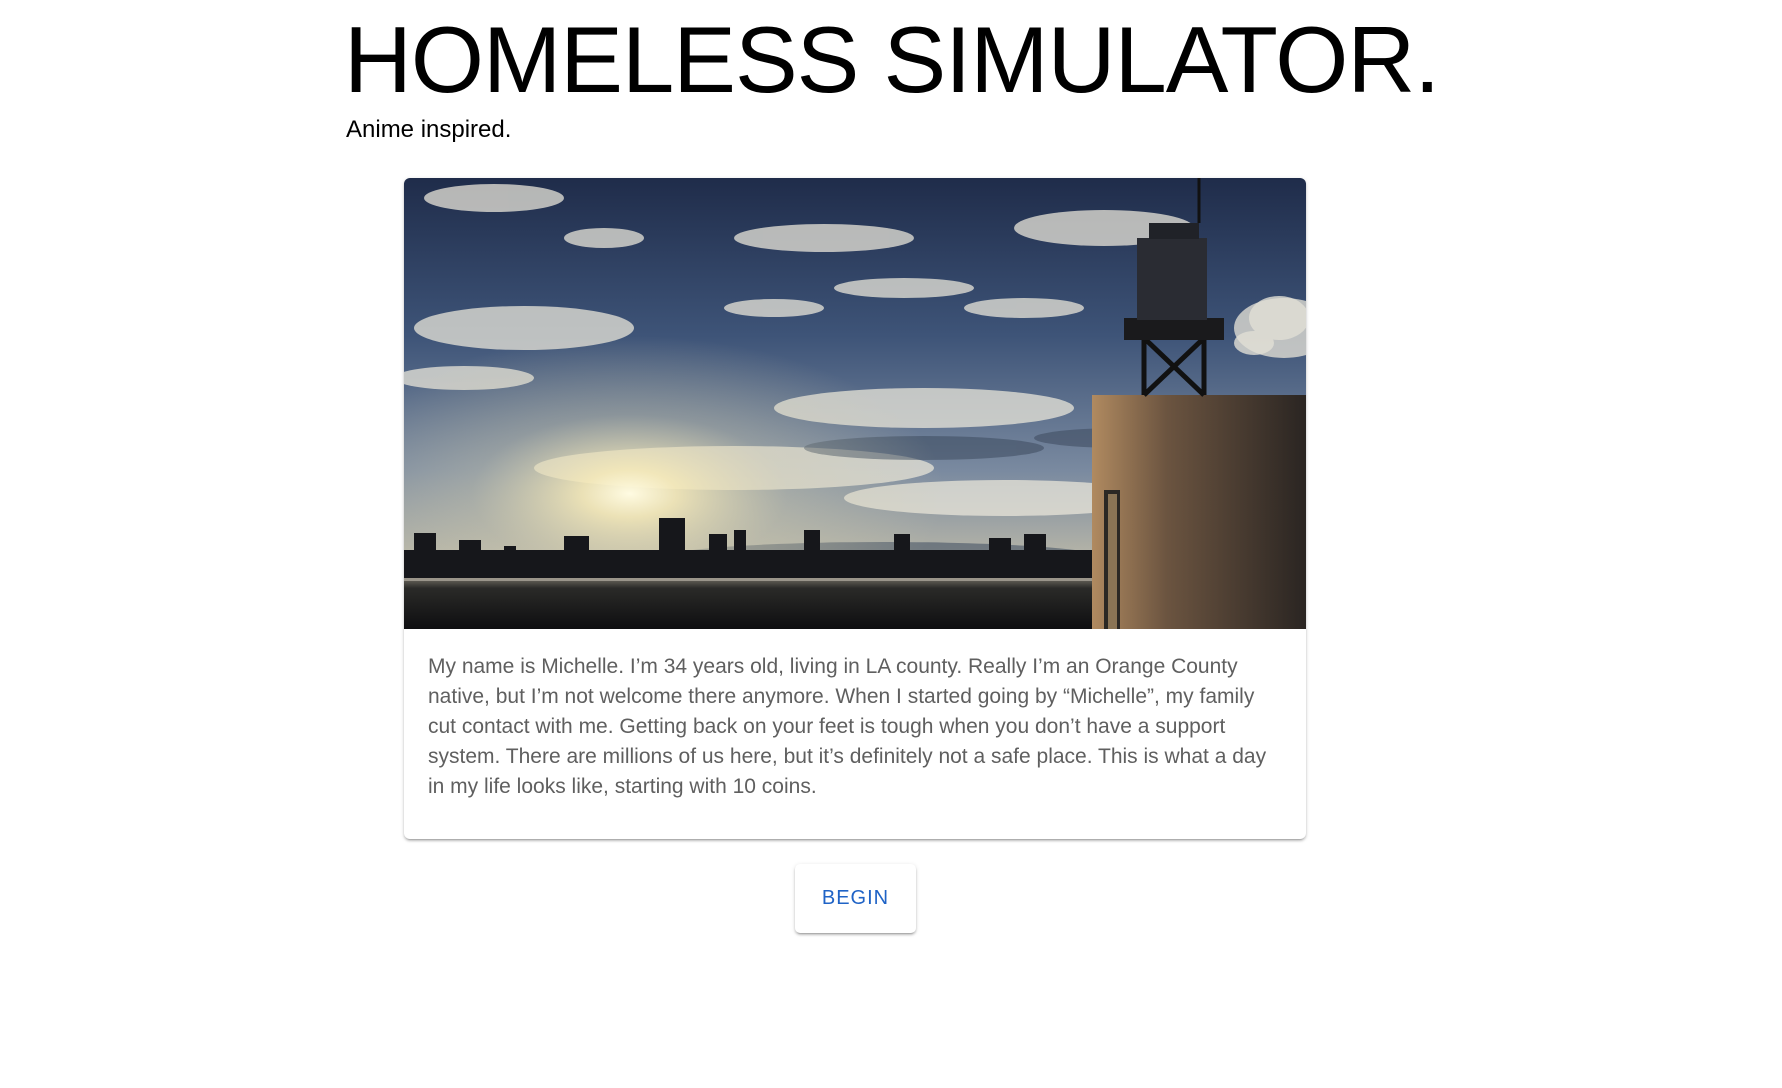  Describe the element at coordinates (892, 59) in the screenshot. I see `page-title: HOMELESS SIMULATOR.` at that location.